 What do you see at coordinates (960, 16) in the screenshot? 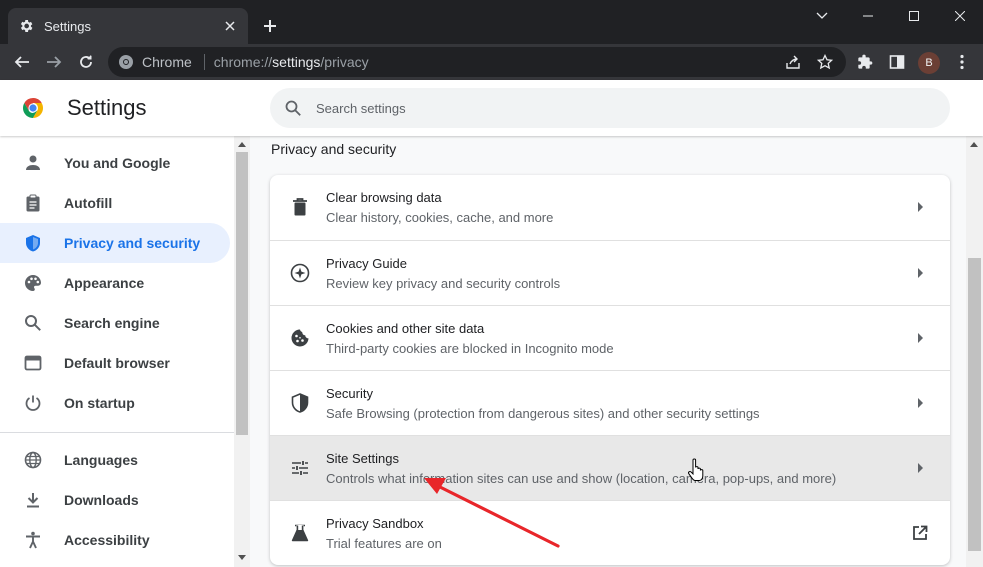
I see `close-window-button` at bounding box center [960, 16].